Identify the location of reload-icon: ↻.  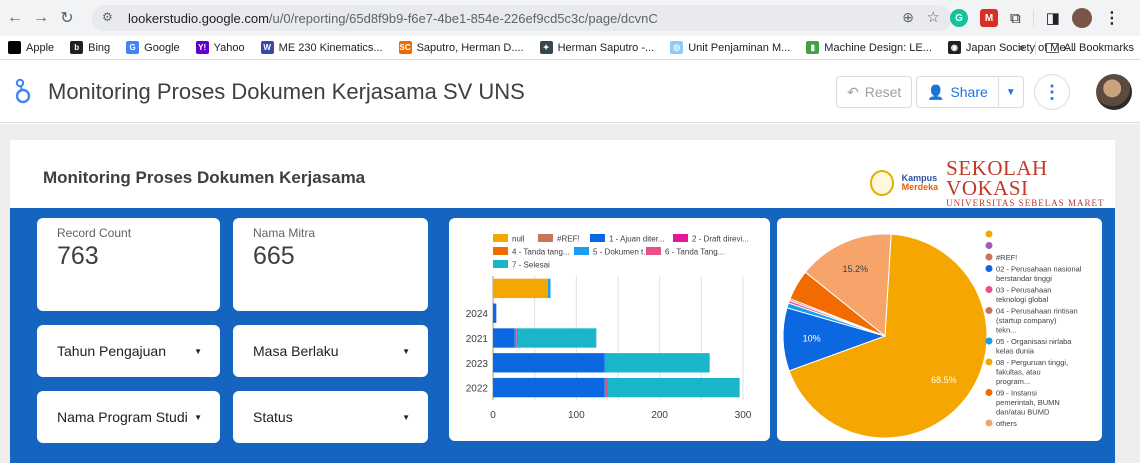
(67, 18).